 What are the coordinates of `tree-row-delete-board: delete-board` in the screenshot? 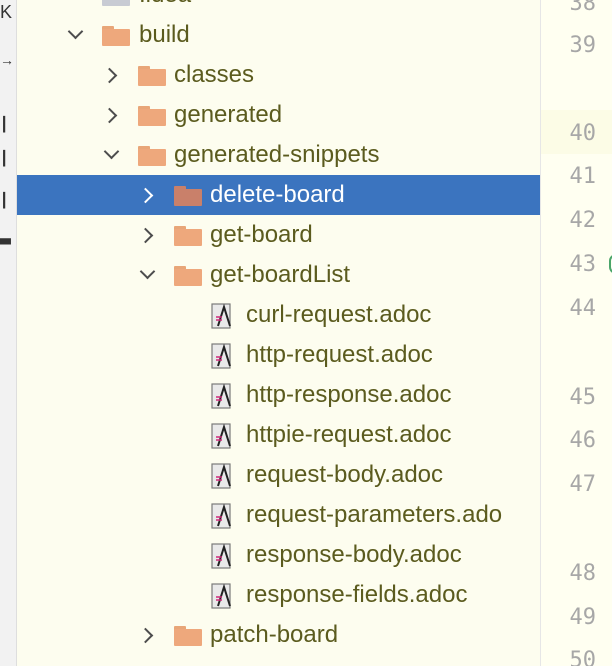 It's located at (278, 195).